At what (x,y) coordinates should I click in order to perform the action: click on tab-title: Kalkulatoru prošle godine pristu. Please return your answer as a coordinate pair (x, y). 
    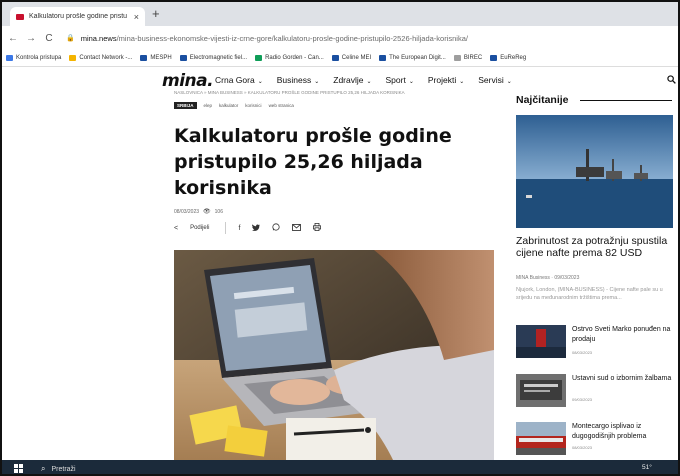
    Looking at the image, I should click on (78, 16).